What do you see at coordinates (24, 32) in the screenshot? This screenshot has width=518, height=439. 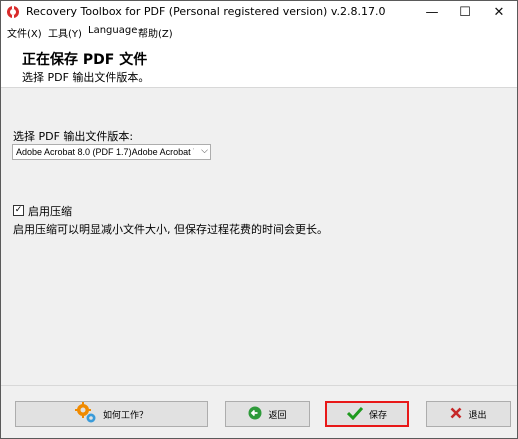 I see `menu-file: 文件(X)` at bounding box center [24, 32].